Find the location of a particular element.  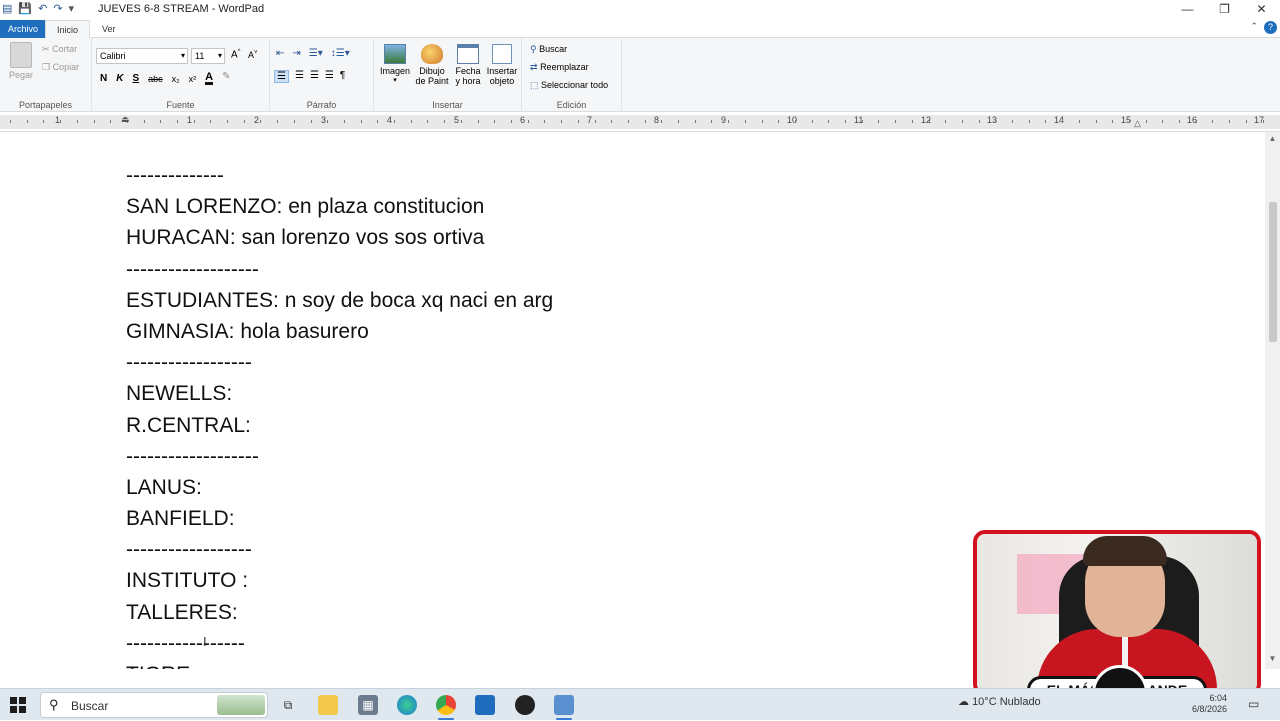

document-line: LANUS: is located at coordinates (339, 487).